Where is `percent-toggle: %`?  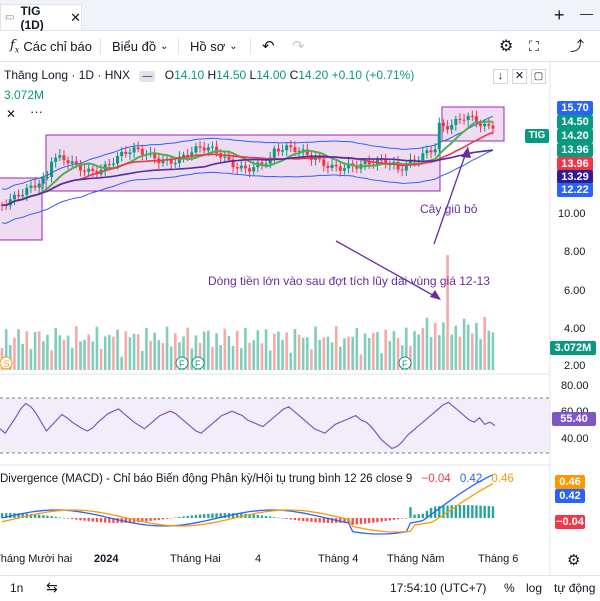
percent-toggle: % is located at coordinates (509, 588).